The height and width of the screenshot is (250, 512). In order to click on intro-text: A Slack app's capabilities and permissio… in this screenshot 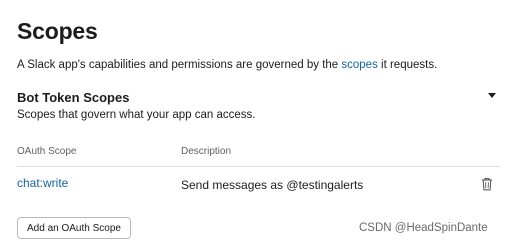, I will do `click(227, 65)`.